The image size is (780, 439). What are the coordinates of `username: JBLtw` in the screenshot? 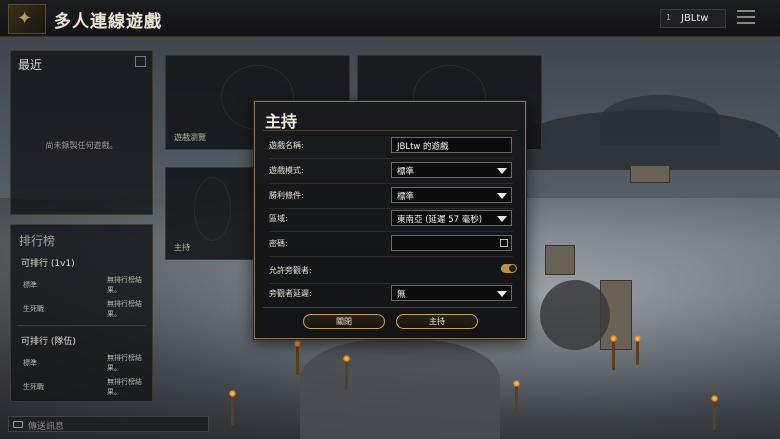 It's located at (695, 18).